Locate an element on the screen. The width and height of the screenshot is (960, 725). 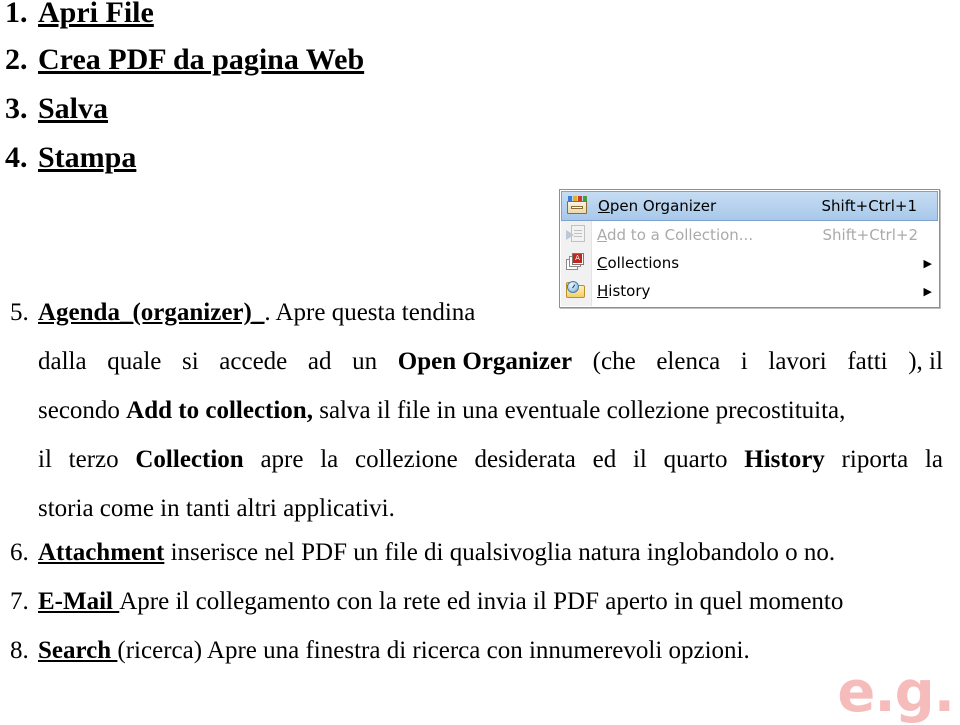
menu-item-add-to-collection-shortcut: Shift+Ctrl+2 is located at coordinates (870, 235).